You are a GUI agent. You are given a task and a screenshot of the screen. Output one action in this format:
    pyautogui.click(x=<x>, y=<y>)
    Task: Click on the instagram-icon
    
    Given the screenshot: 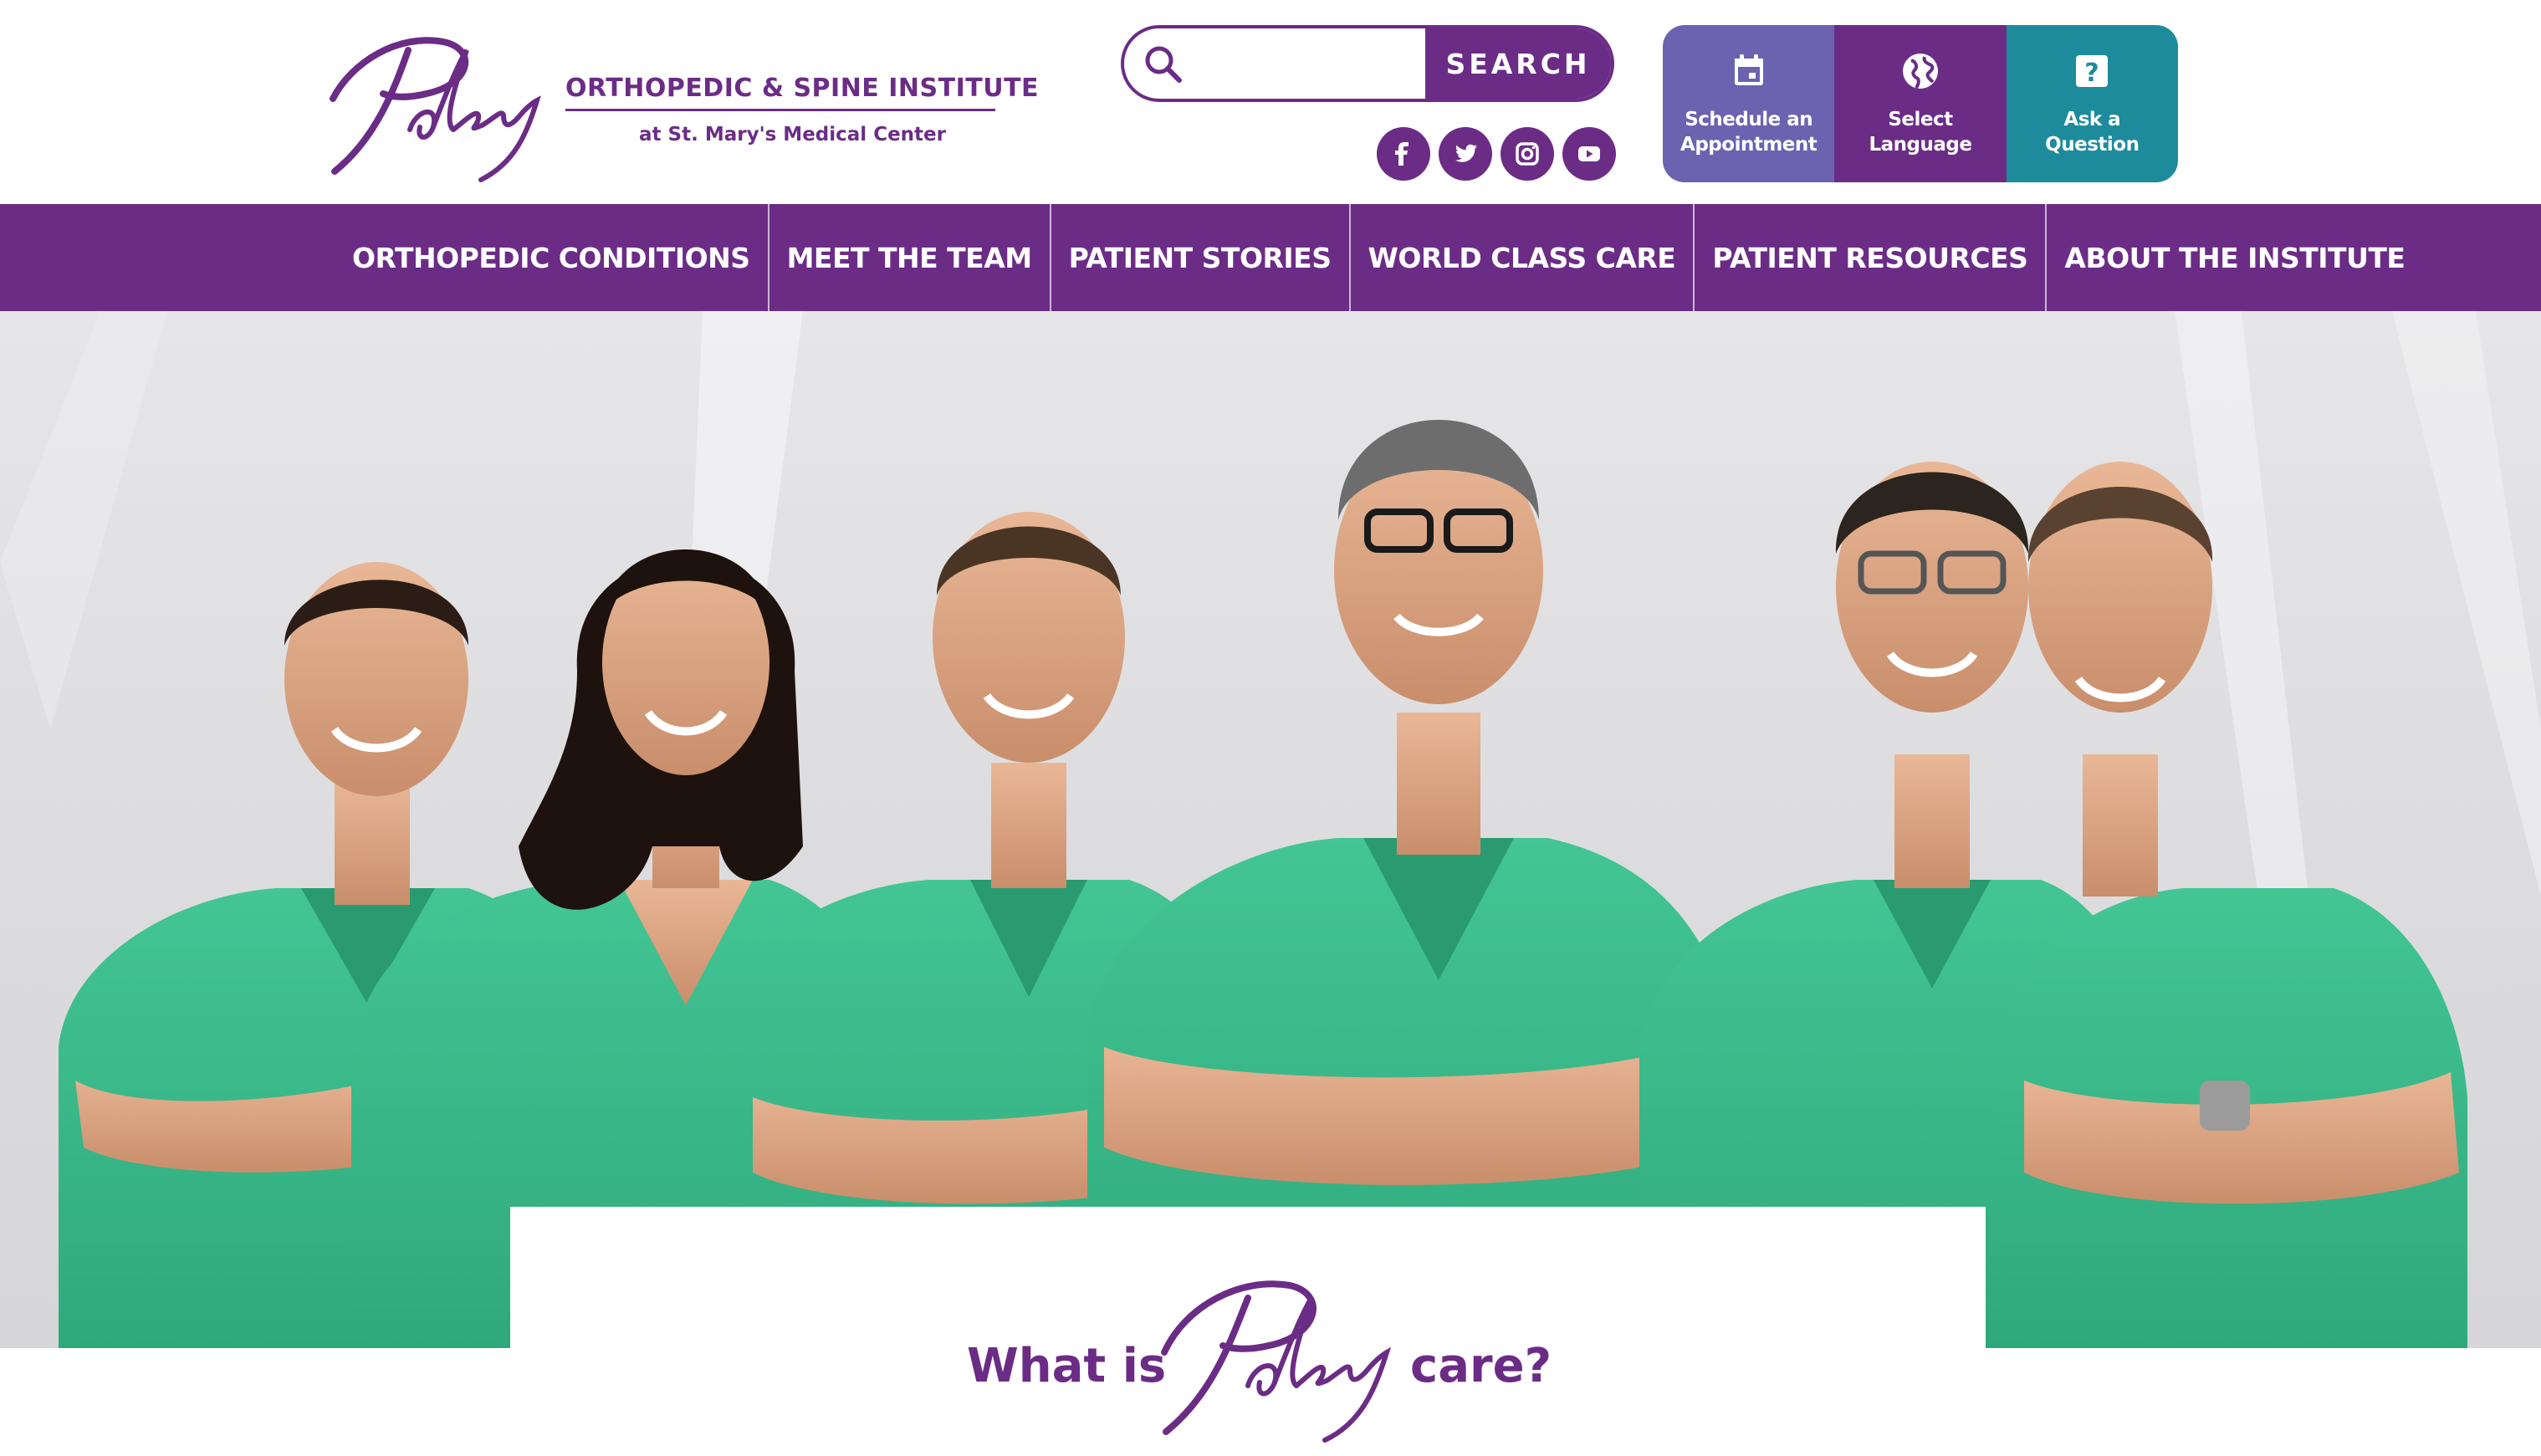 What is the action you would take?
    pyautogui.click(x=1527, y=154)
    